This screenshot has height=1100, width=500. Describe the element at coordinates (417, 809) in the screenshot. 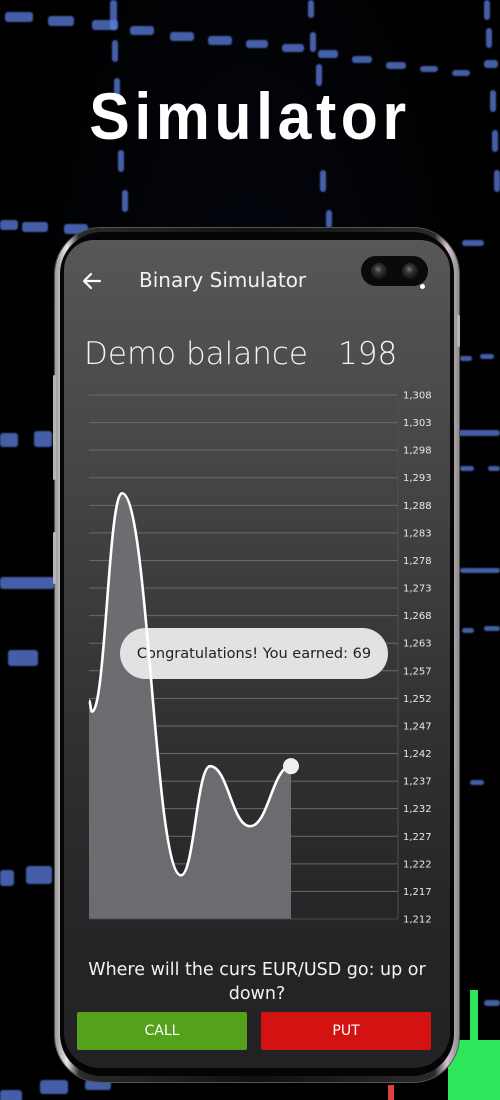

I see `y-tick-label: 1,232` at that location.